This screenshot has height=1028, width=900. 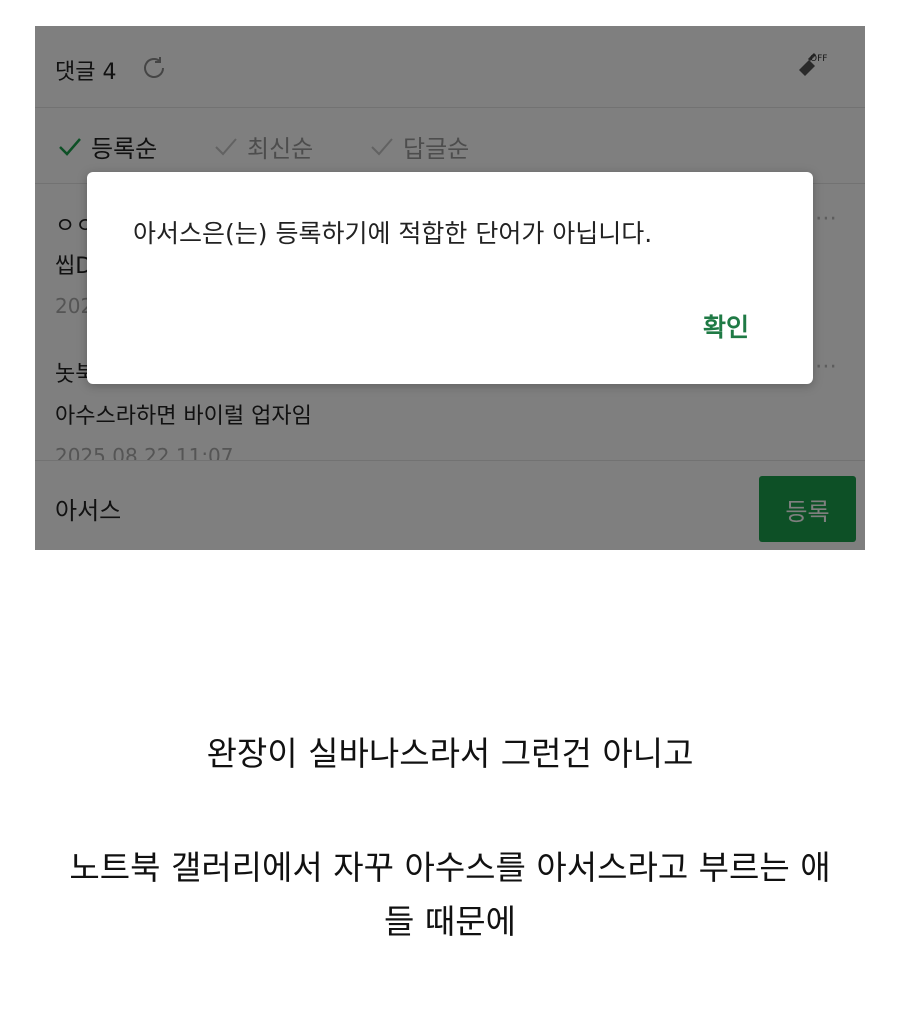 What do you see at coordinates (393, 233) in the screenshot?
I see `alert-message: 아서스은(는) 등록하기에 적합한 단어가 아닙니다.` at bounding box center [393, 233].